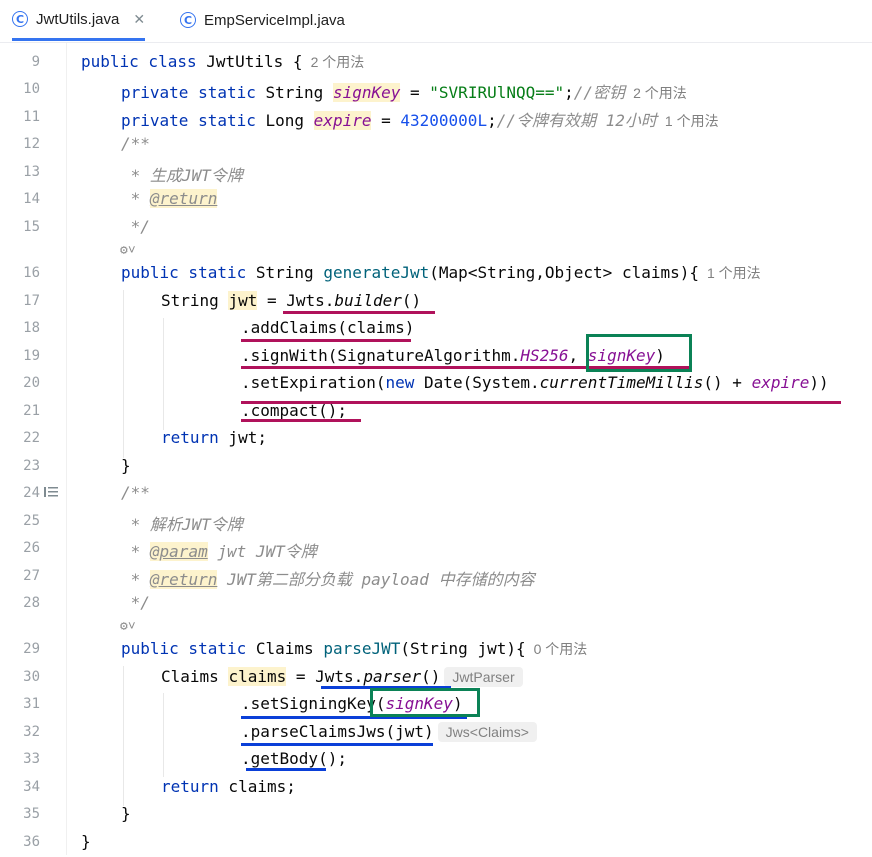 The height and width of the screenshot is (857, 872). I want to click on line-number: 16, so click(31, 273).